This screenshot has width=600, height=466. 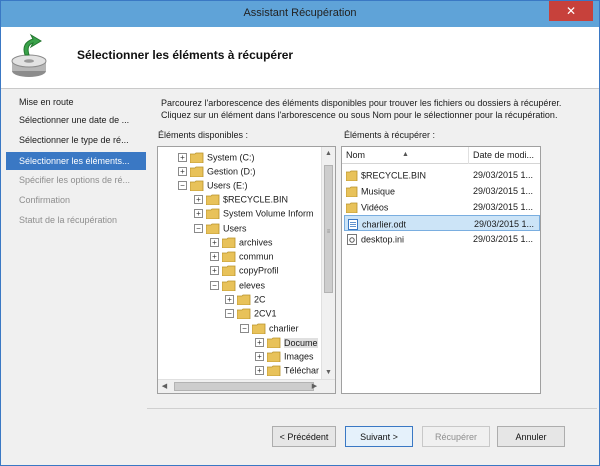 I want to click on tree-node-label: Docume, so click(x=301, y=342).